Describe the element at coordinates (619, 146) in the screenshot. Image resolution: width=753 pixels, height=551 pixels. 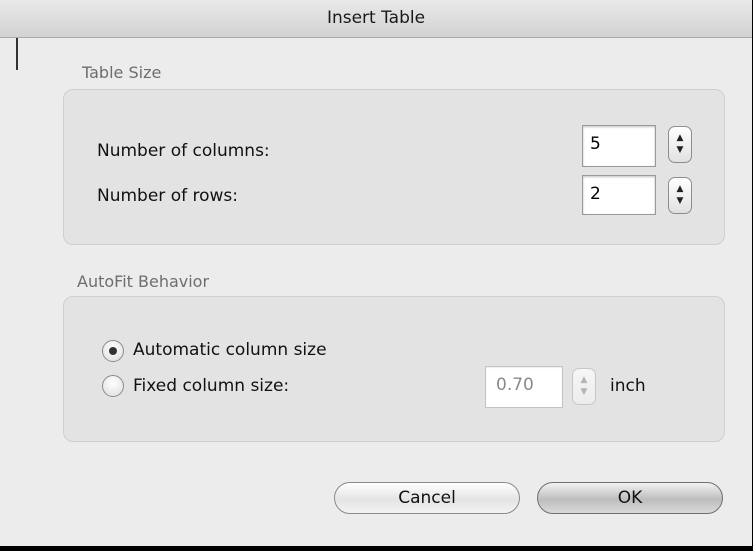
I see `columns-input: 5` at that location.